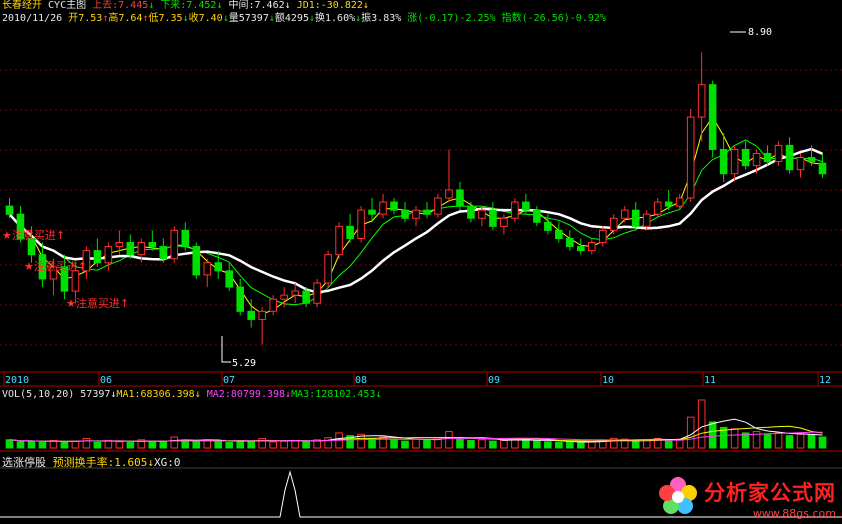 This screenshot has height=524, width=842. What do you see at coordinates (417, 379) in the screenshot?
I see `time-axis: 2010 06 07 08 09 10 11 12` at bounding box center [417, 379].